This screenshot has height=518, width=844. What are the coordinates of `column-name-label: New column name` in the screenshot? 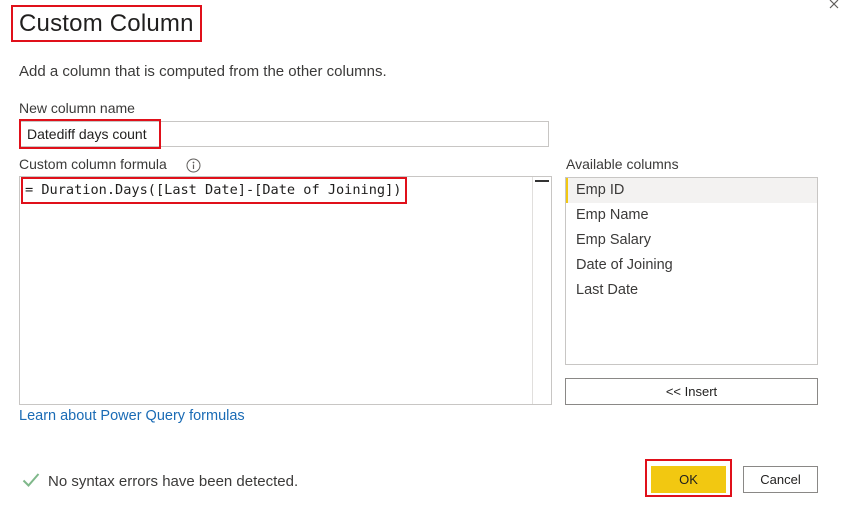 It's located at (77, 108).